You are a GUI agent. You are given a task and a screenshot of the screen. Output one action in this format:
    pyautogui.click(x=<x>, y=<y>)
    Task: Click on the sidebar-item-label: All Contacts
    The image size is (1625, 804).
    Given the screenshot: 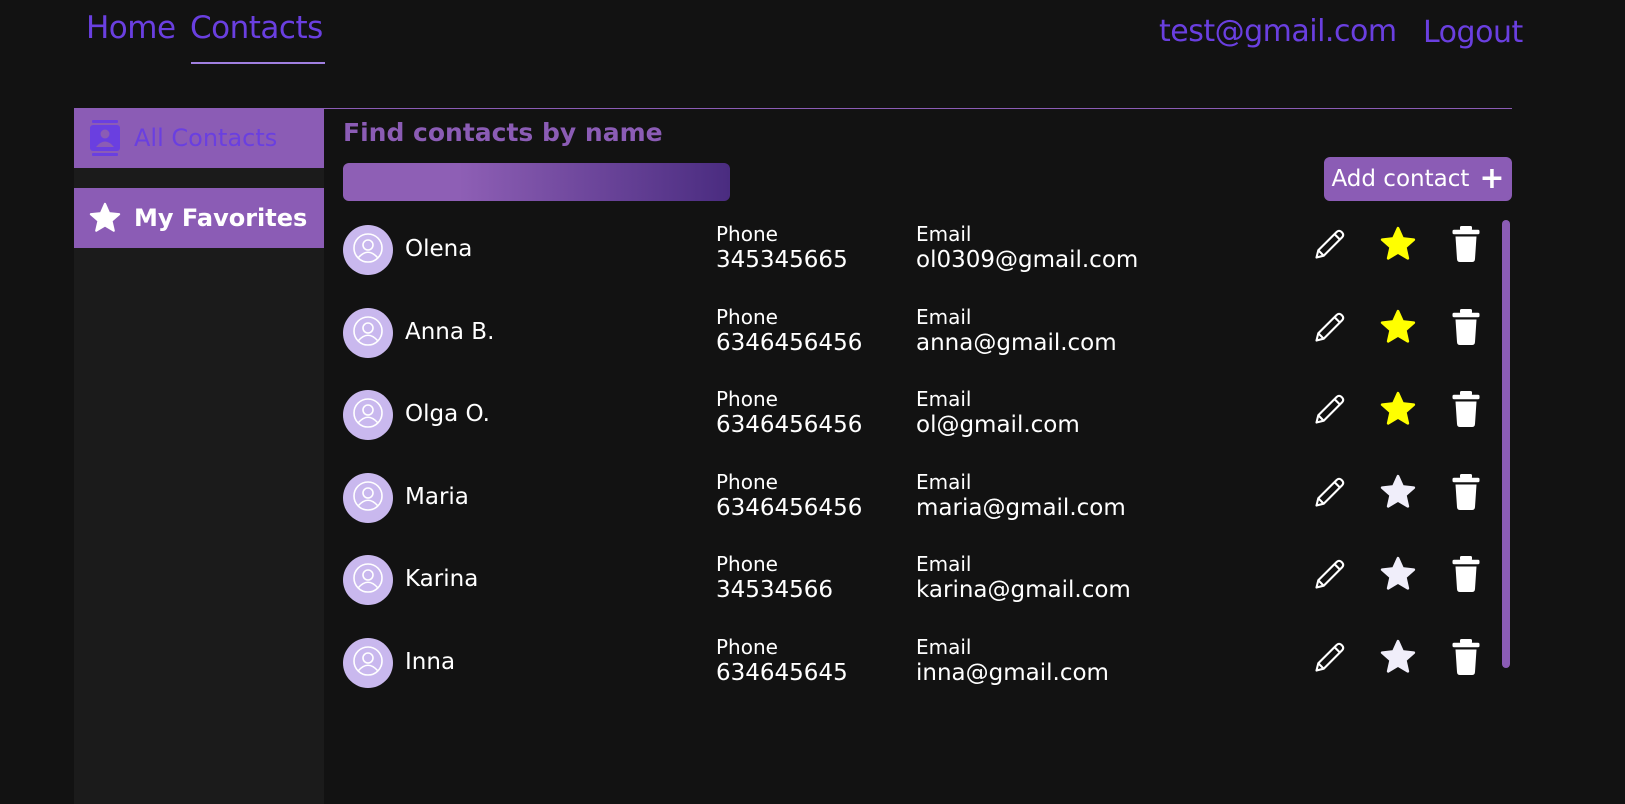 What is the action you would take?
    pyautogui.click(x=206, y=138)
    